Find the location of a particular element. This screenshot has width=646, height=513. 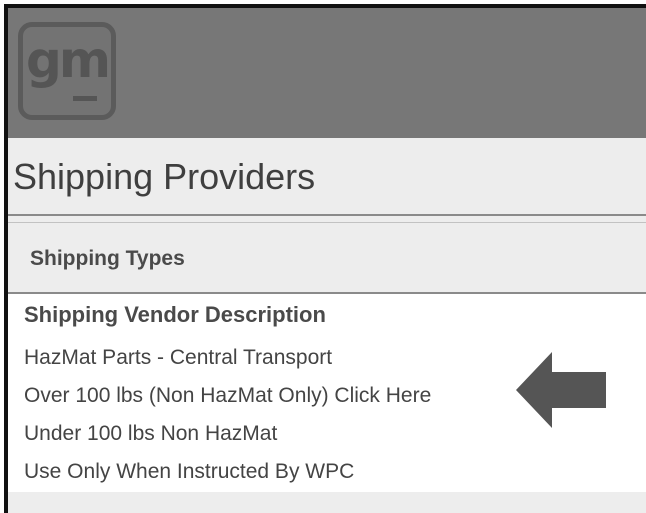

gm-logo: gm is located at coordinates (67, 71).